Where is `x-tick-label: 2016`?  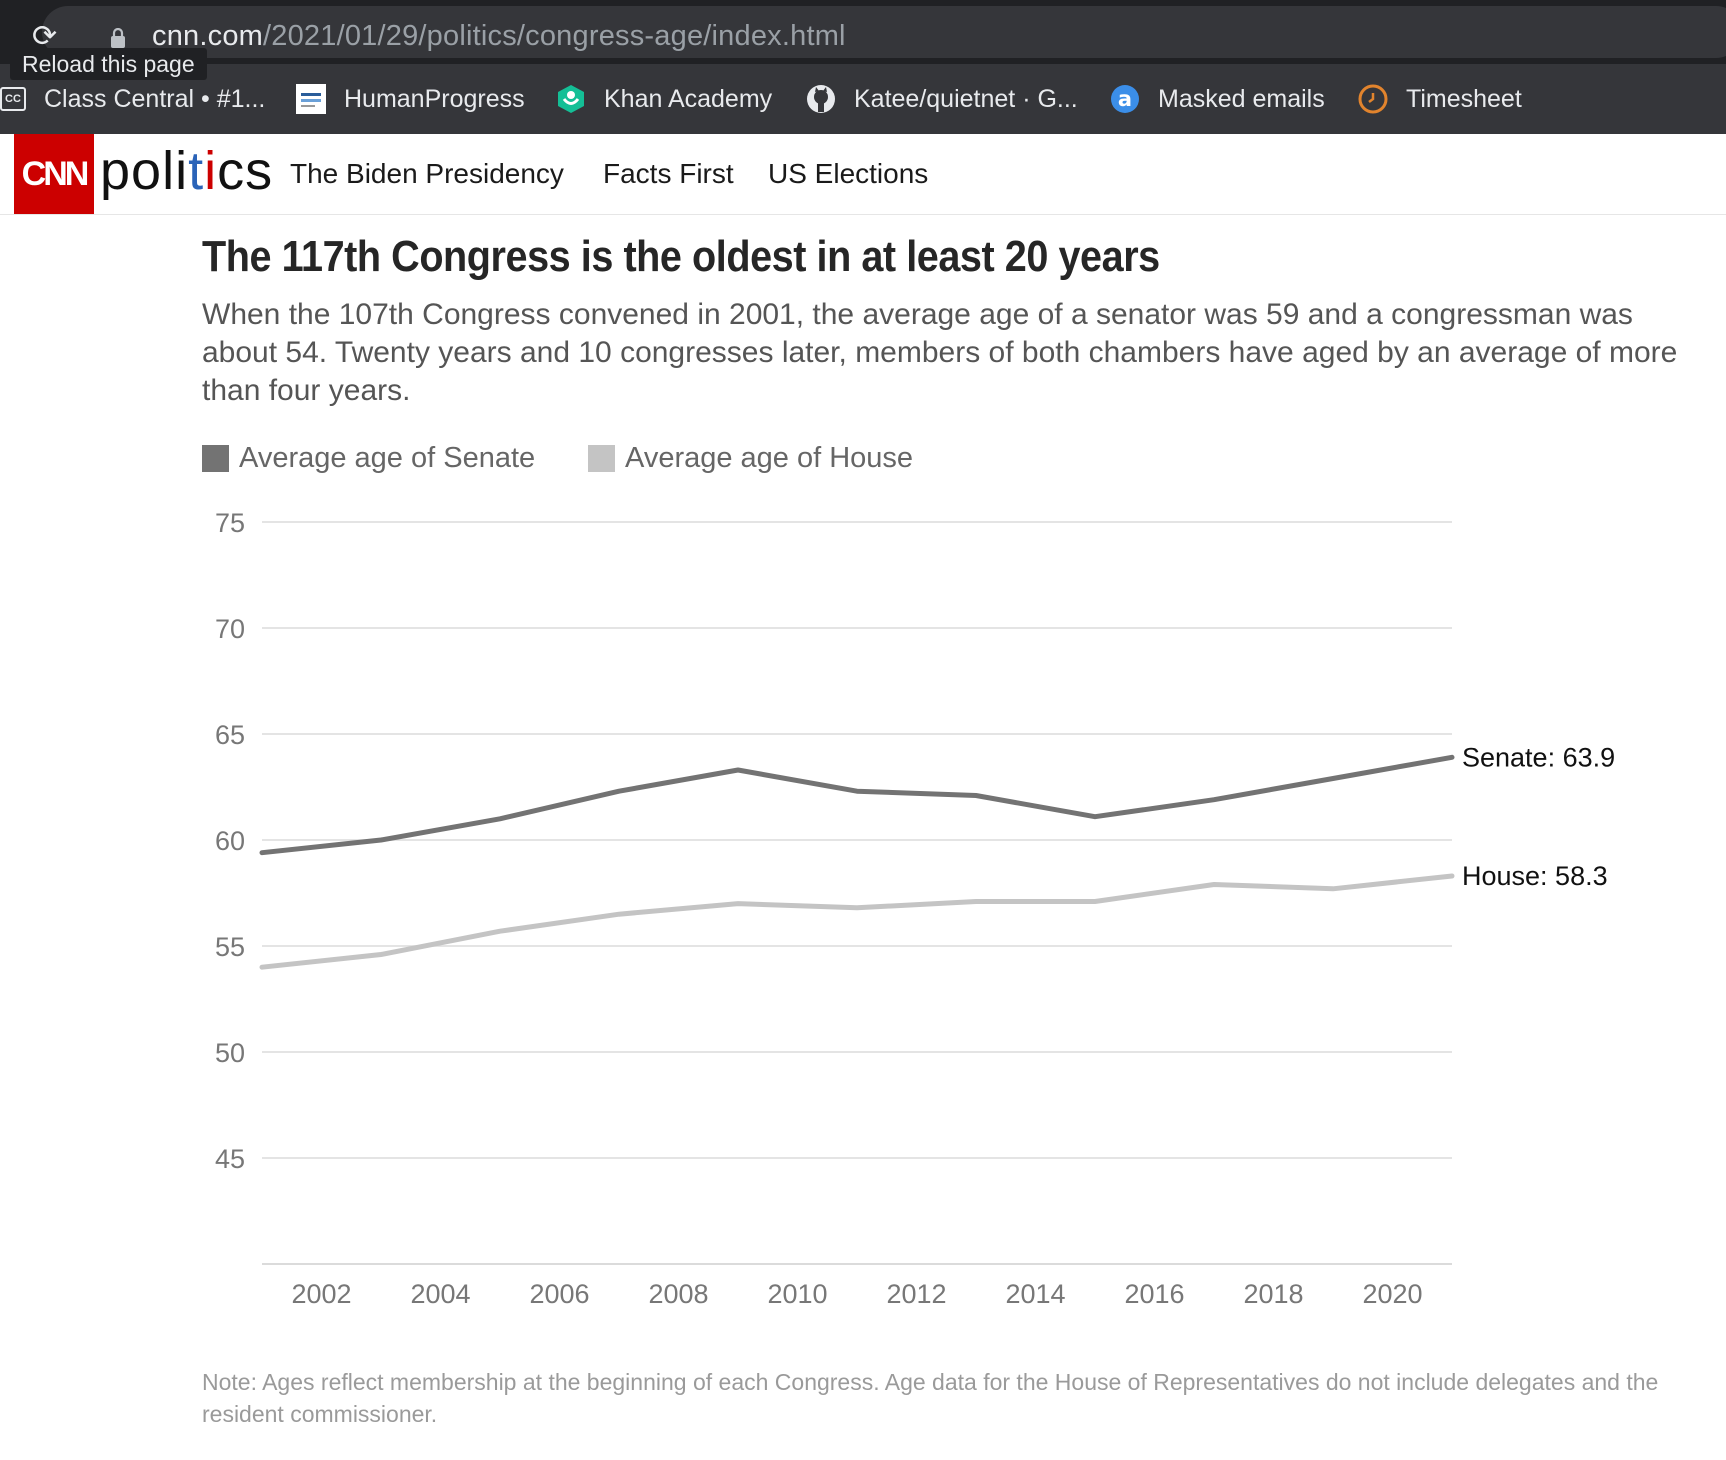
x-tick-label: 2016 is located at coordinates (1154, 1294).